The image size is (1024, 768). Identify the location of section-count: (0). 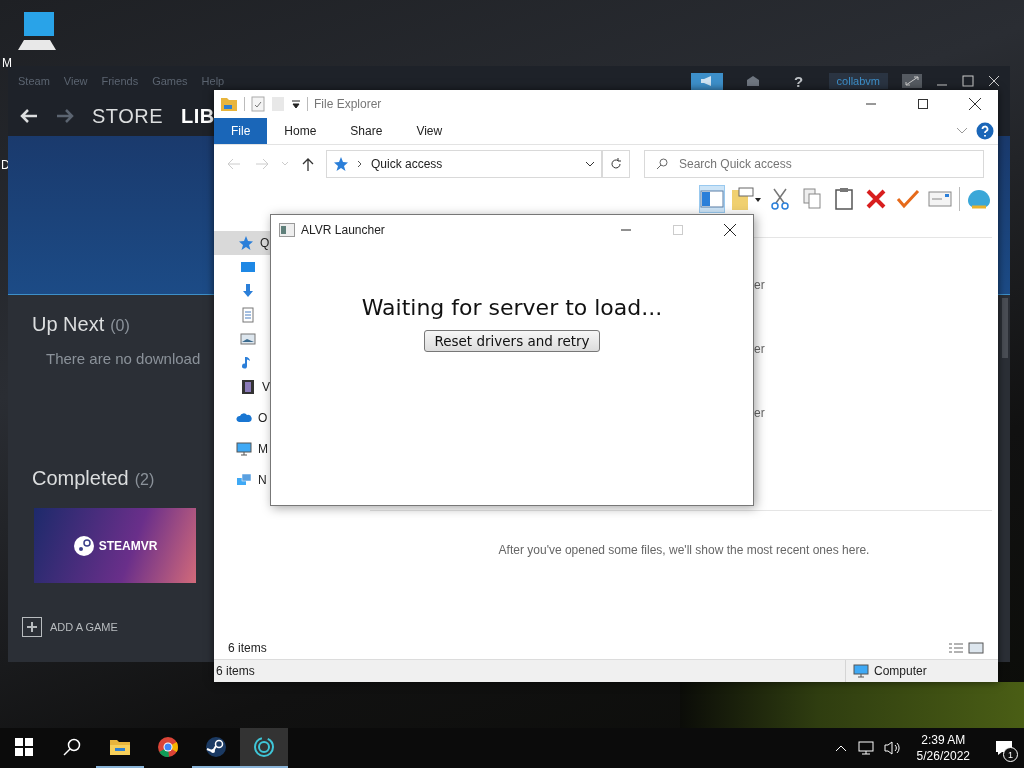
(120, 326).